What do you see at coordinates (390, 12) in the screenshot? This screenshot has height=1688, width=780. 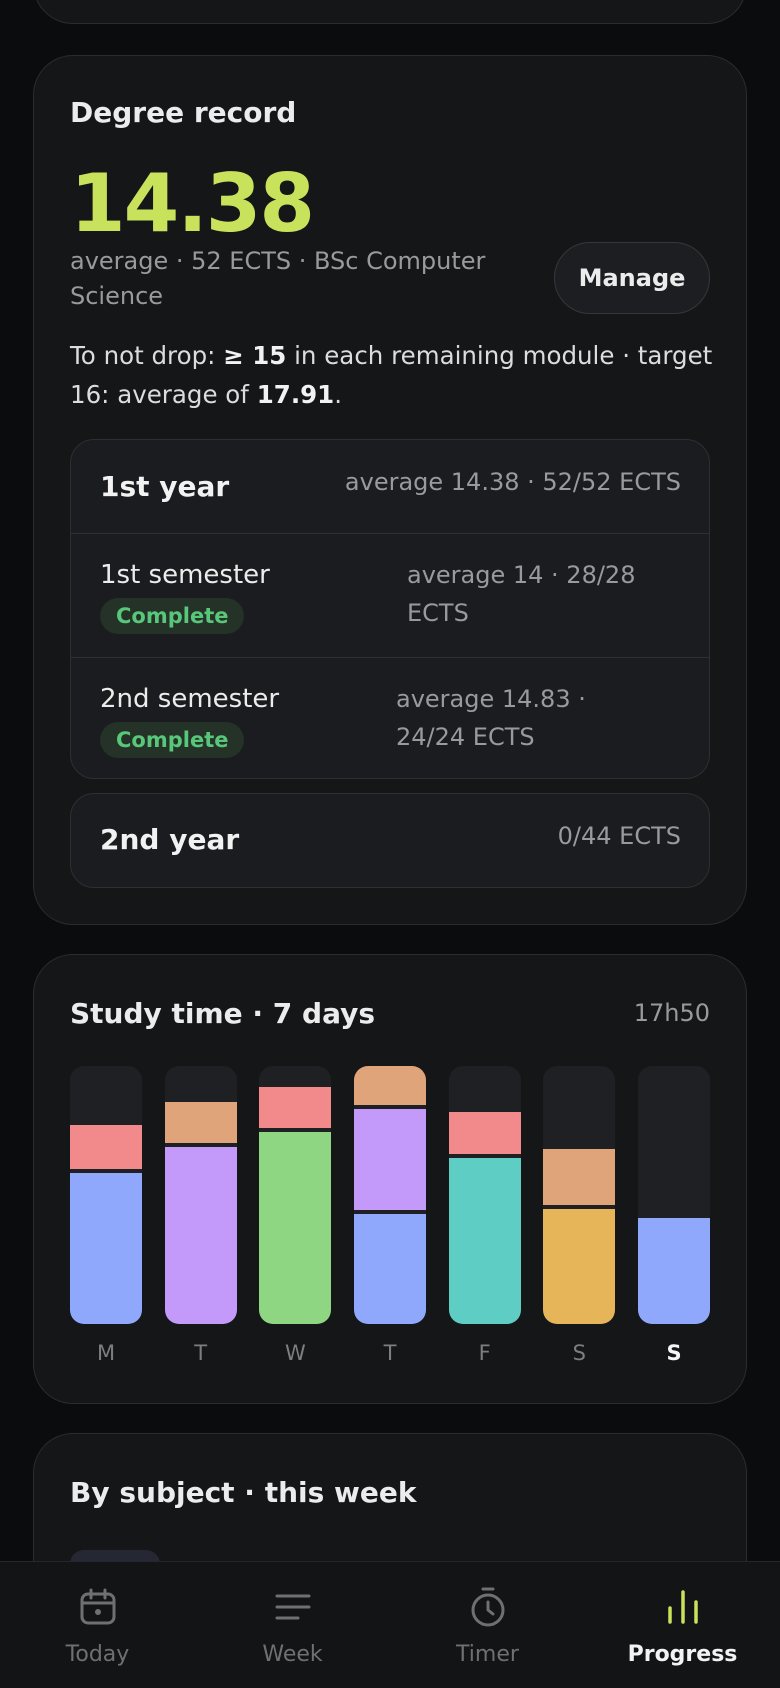 I see `previous-card` at bounding box center [390, 12].